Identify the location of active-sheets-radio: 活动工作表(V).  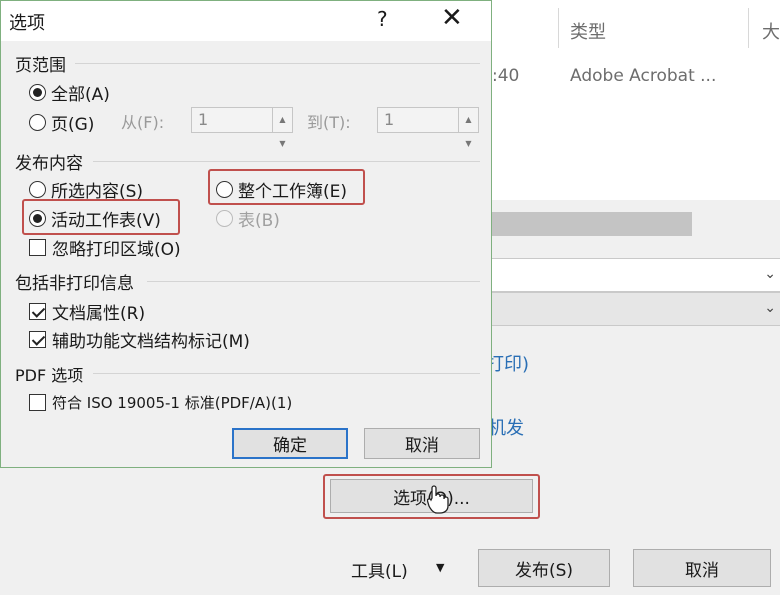
(95, 218).